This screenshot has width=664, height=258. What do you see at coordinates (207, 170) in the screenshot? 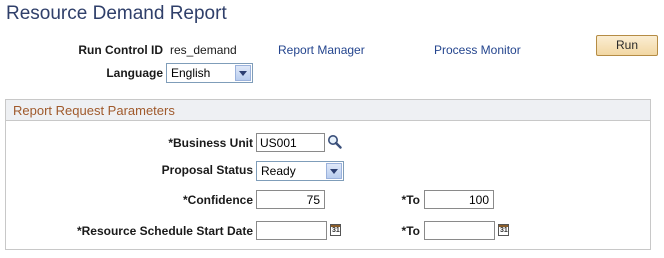
I see `proposal-status-label: Proposal Status` at bounding box center [207, 170].